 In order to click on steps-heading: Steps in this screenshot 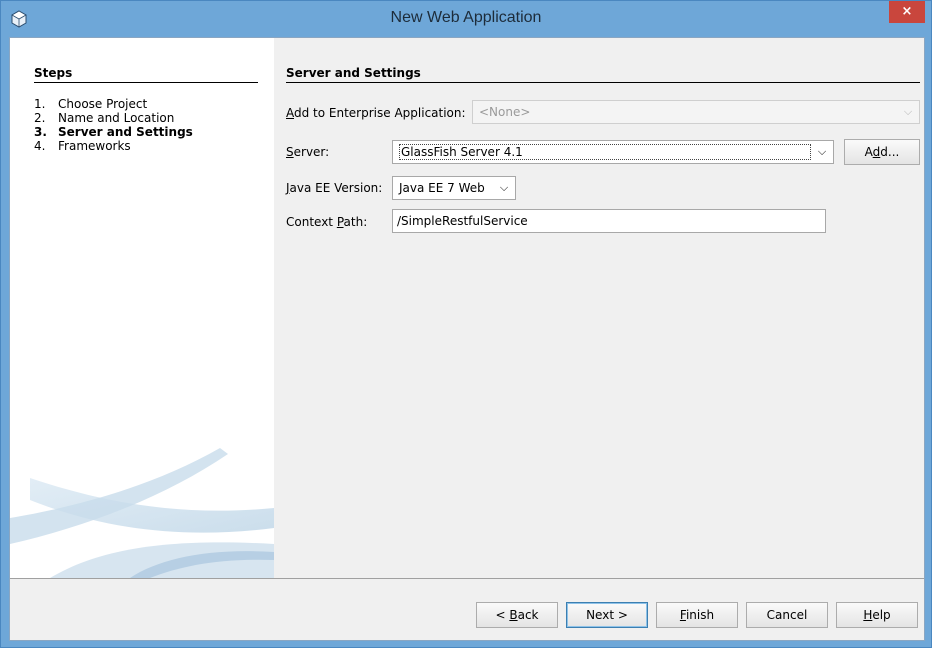, I will do `click(146, 74)`.